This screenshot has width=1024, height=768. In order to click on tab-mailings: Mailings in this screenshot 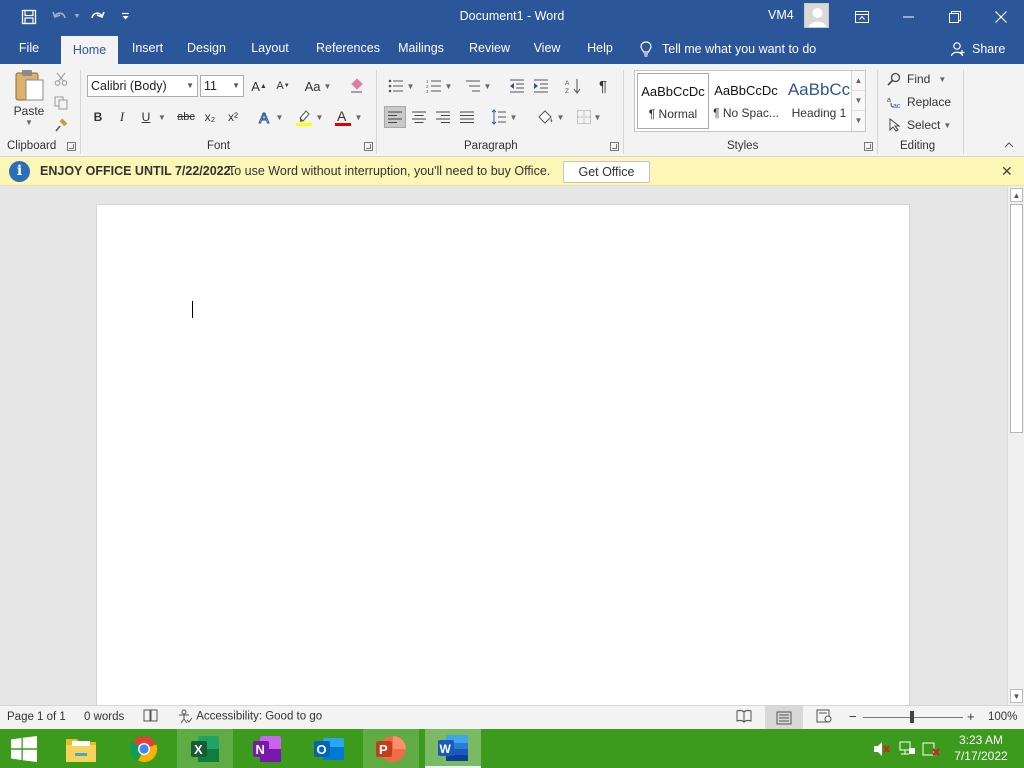, I will do `click(421, 48)`.